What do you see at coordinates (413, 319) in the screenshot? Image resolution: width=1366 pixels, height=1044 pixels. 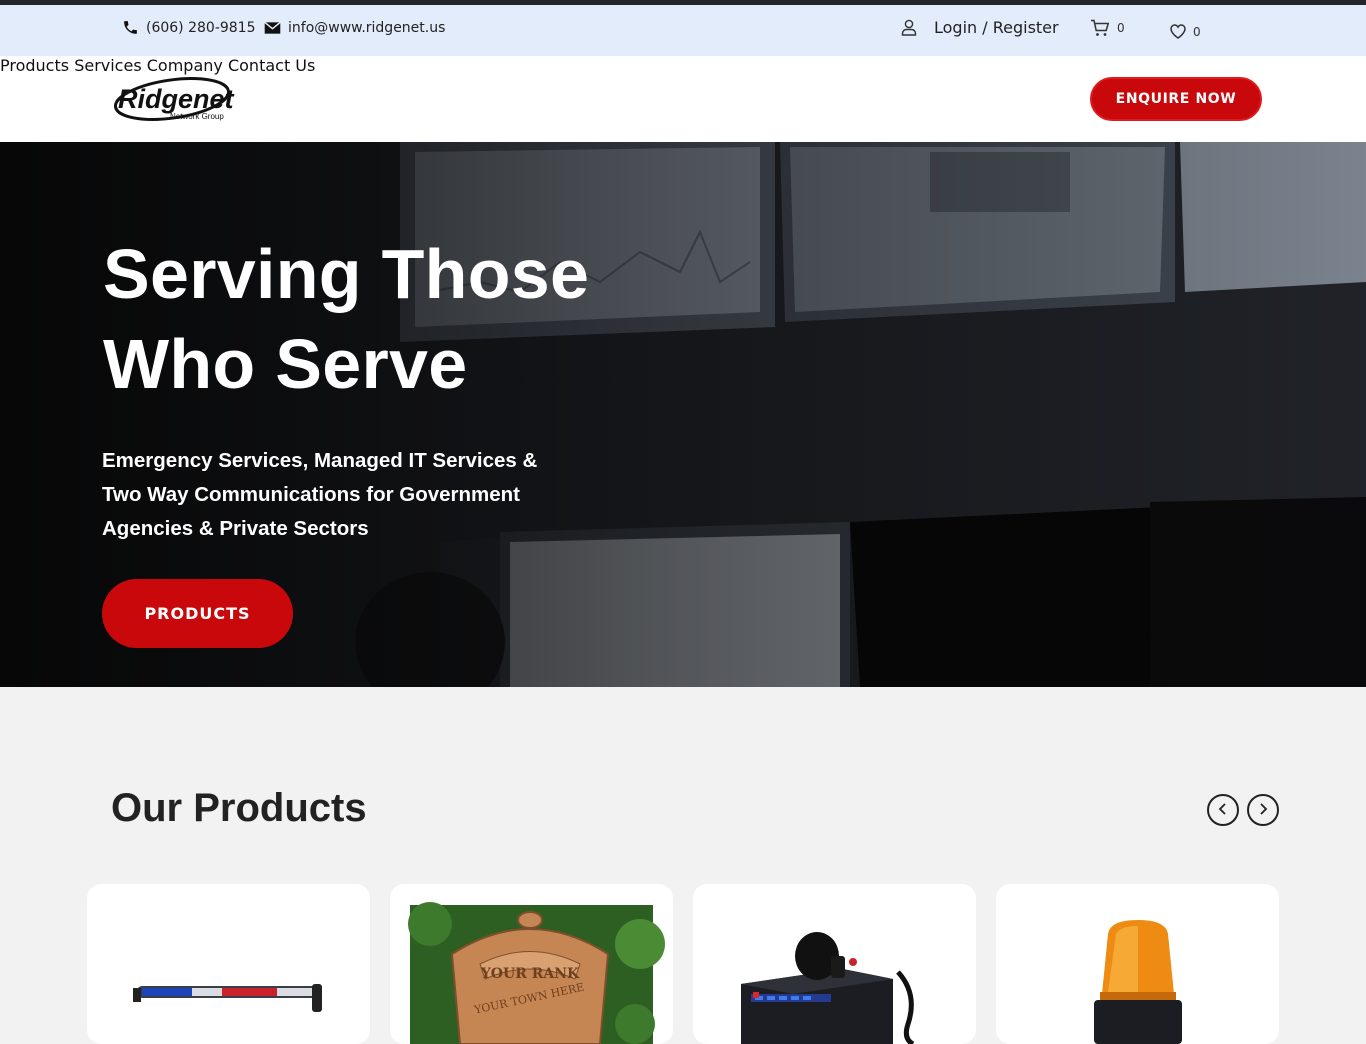 I see `hero-title: Serving Those Who Serve` at bounding box center [413, 319].